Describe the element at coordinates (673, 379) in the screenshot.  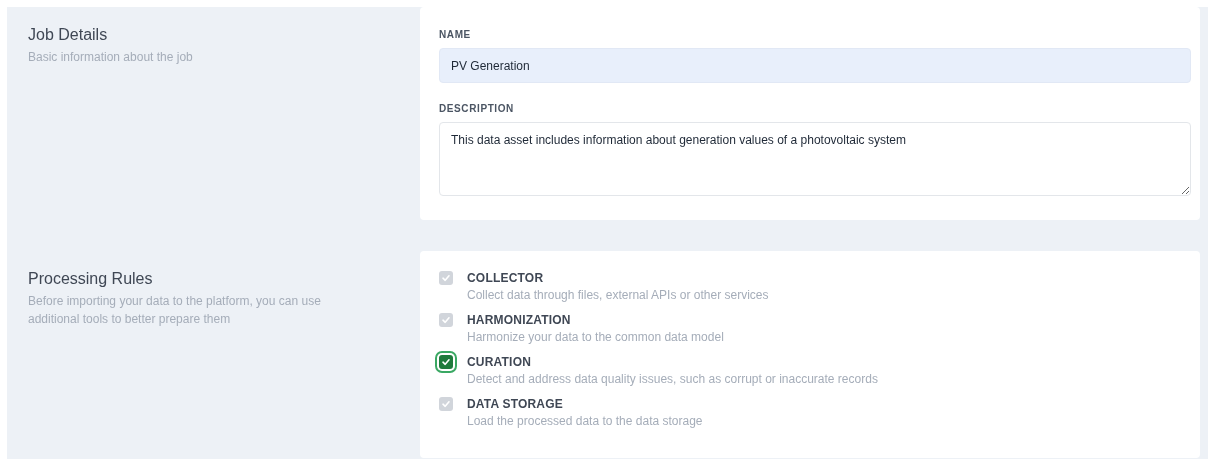
I see `rule-description: Detect and address data quality issues, such as corrupt or inaccurate records` at that location.